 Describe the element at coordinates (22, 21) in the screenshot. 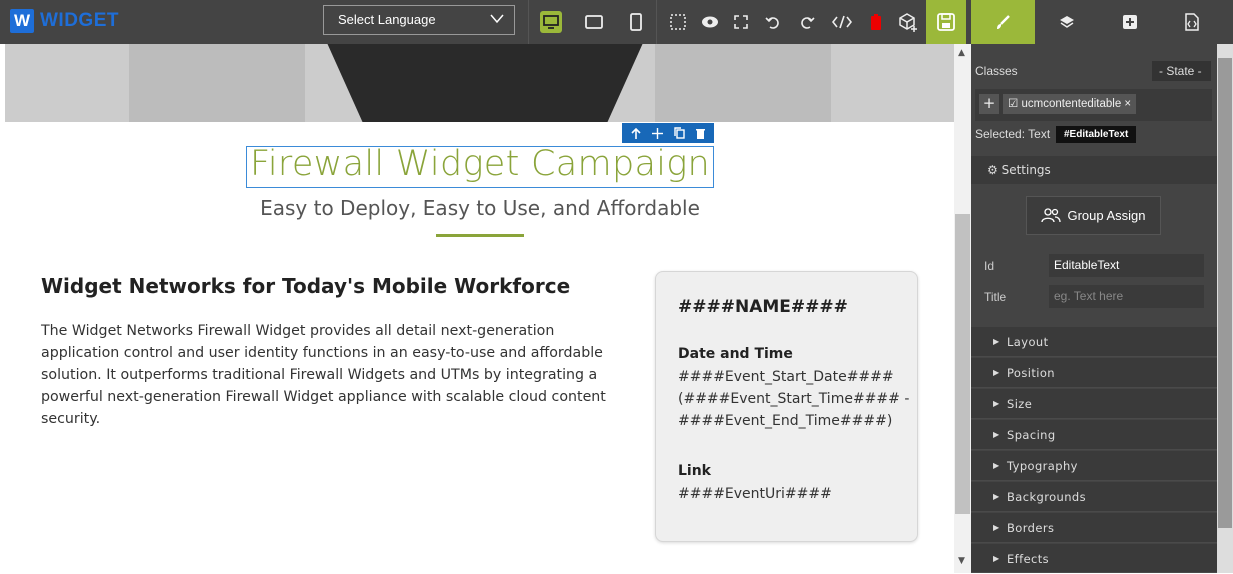

I see `logo-mark: W` at that location.